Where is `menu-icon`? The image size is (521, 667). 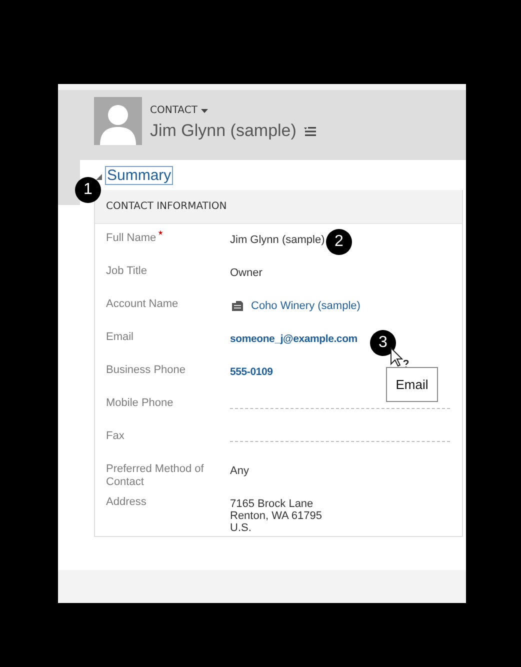
menu-icon is located at coordinates (310, 131).